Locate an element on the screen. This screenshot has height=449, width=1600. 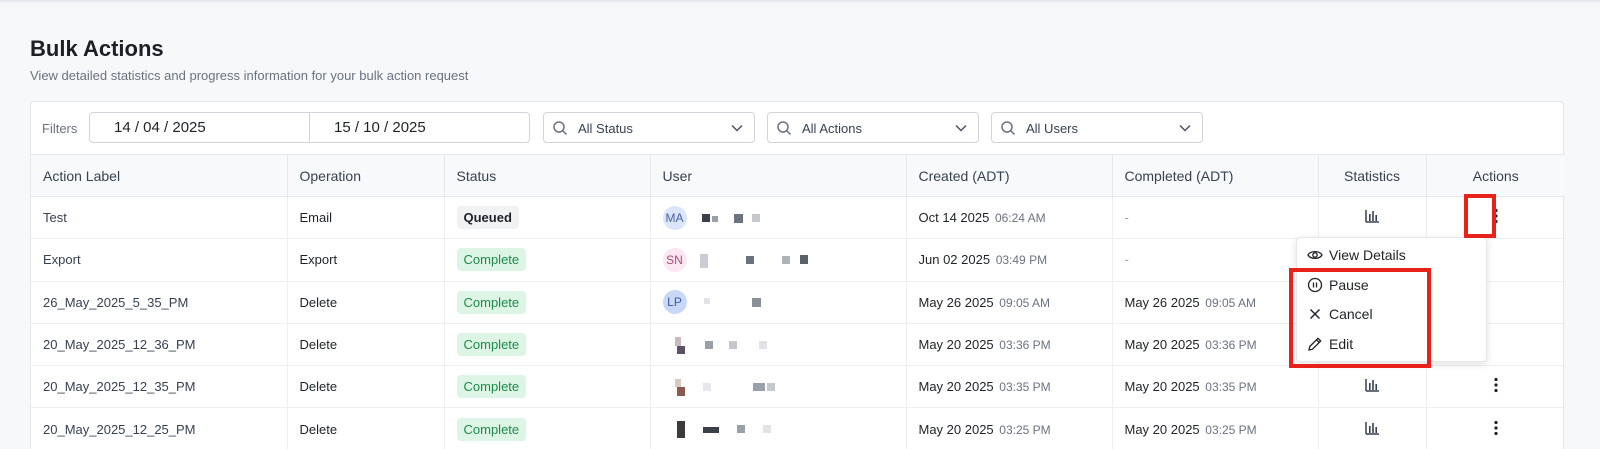
action-label-cell: 20_May_2025_12_36_PM is located at coordinates (159, 345).